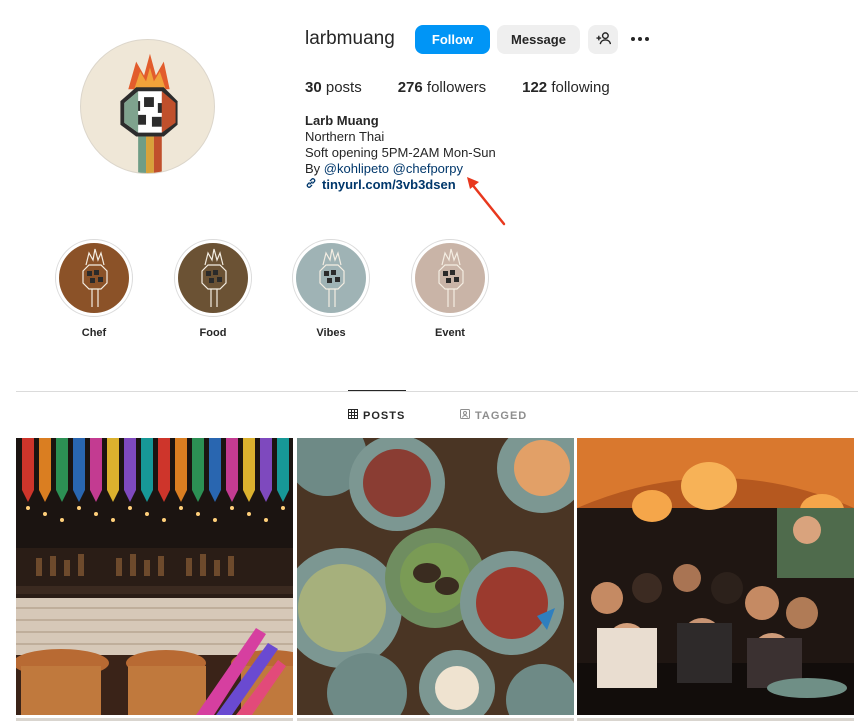  What do you see at coordinates (350, 38) in the screenshot?
I see `profile-username: larbmuang` at bounding box center [350, 38].